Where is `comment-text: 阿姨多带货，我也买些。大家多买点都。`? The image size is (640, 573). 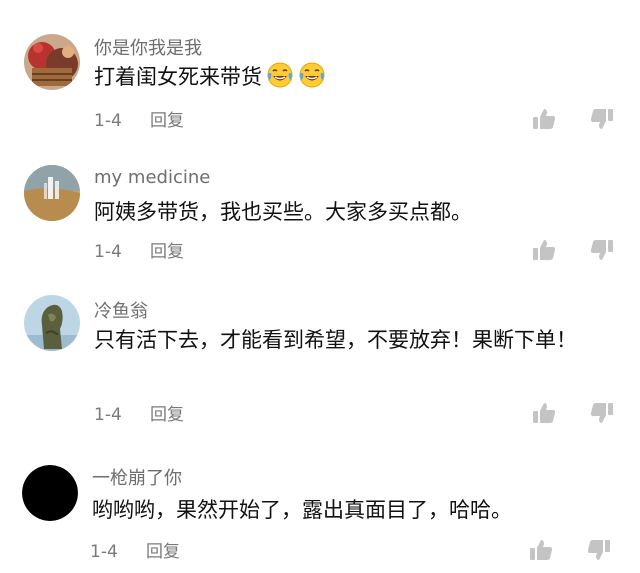
comment-text: 阿姨多带货，我也买些。大家多买点都。 is located at coordinates (283, 212).